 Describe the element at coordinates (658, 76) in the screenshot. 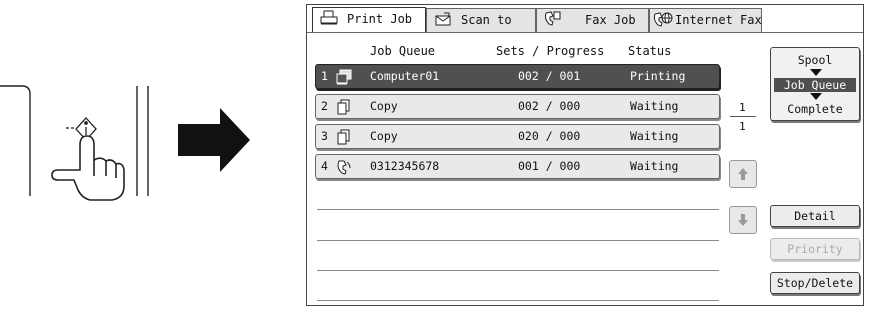

I see `job-status: Printing` at that location.